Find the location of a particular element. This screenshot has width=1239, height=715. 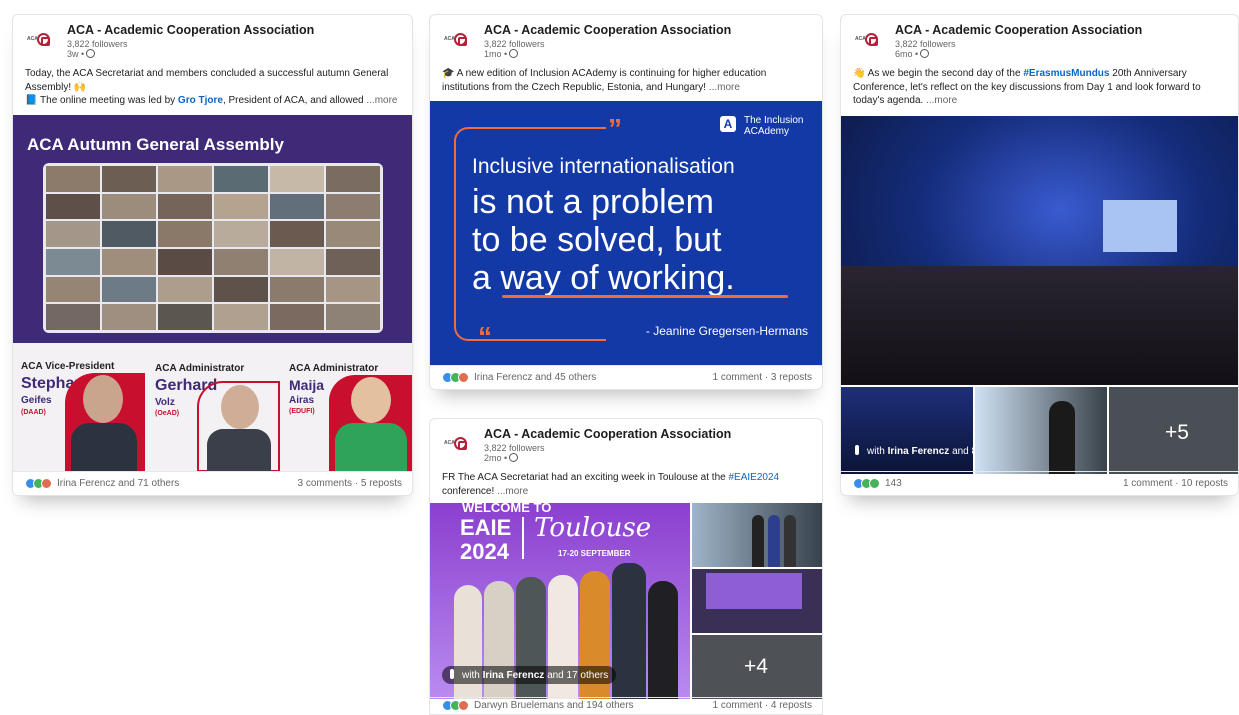

post-age: 2mo • is located at coordinates (501, 458).